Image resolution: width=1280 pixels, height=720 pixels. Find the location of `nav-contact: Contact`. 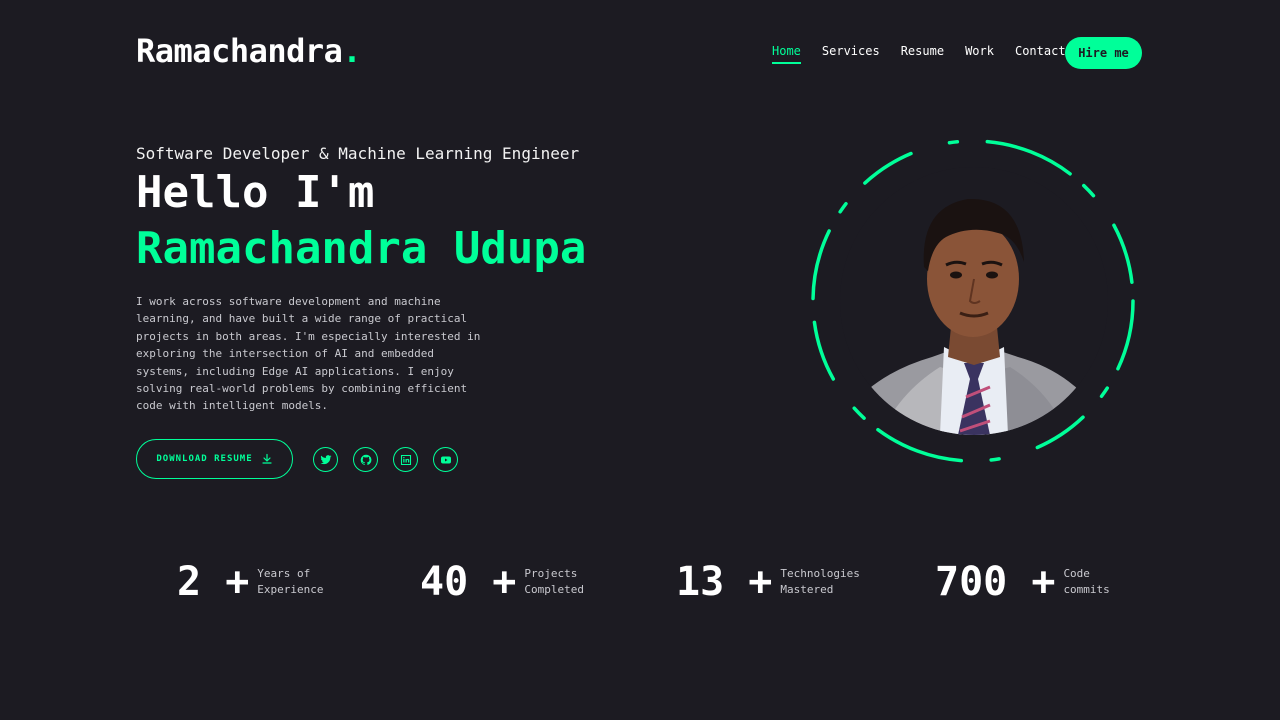

nav-contact: Contact is located at coordinates (1040, 54).